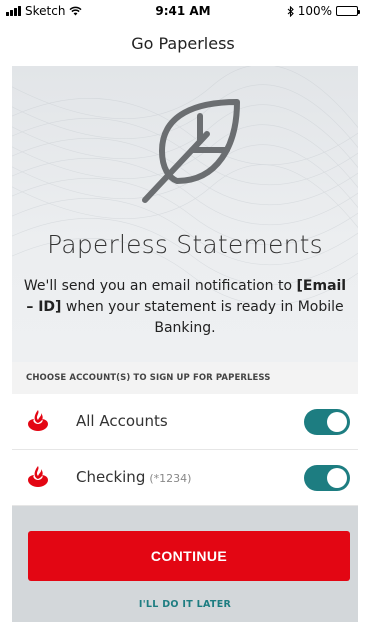 The height and width of the screenshot is (628, 366). Describe the element at coordinates (191, 151) in the screenshot. I see `leaf-icon` at that location.